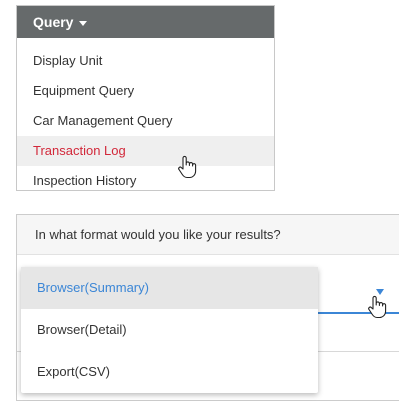  Describe the element at coordinates (169, 372) in the screenshot. I see `format-option-export-csv: Export(CSV)` at that location.